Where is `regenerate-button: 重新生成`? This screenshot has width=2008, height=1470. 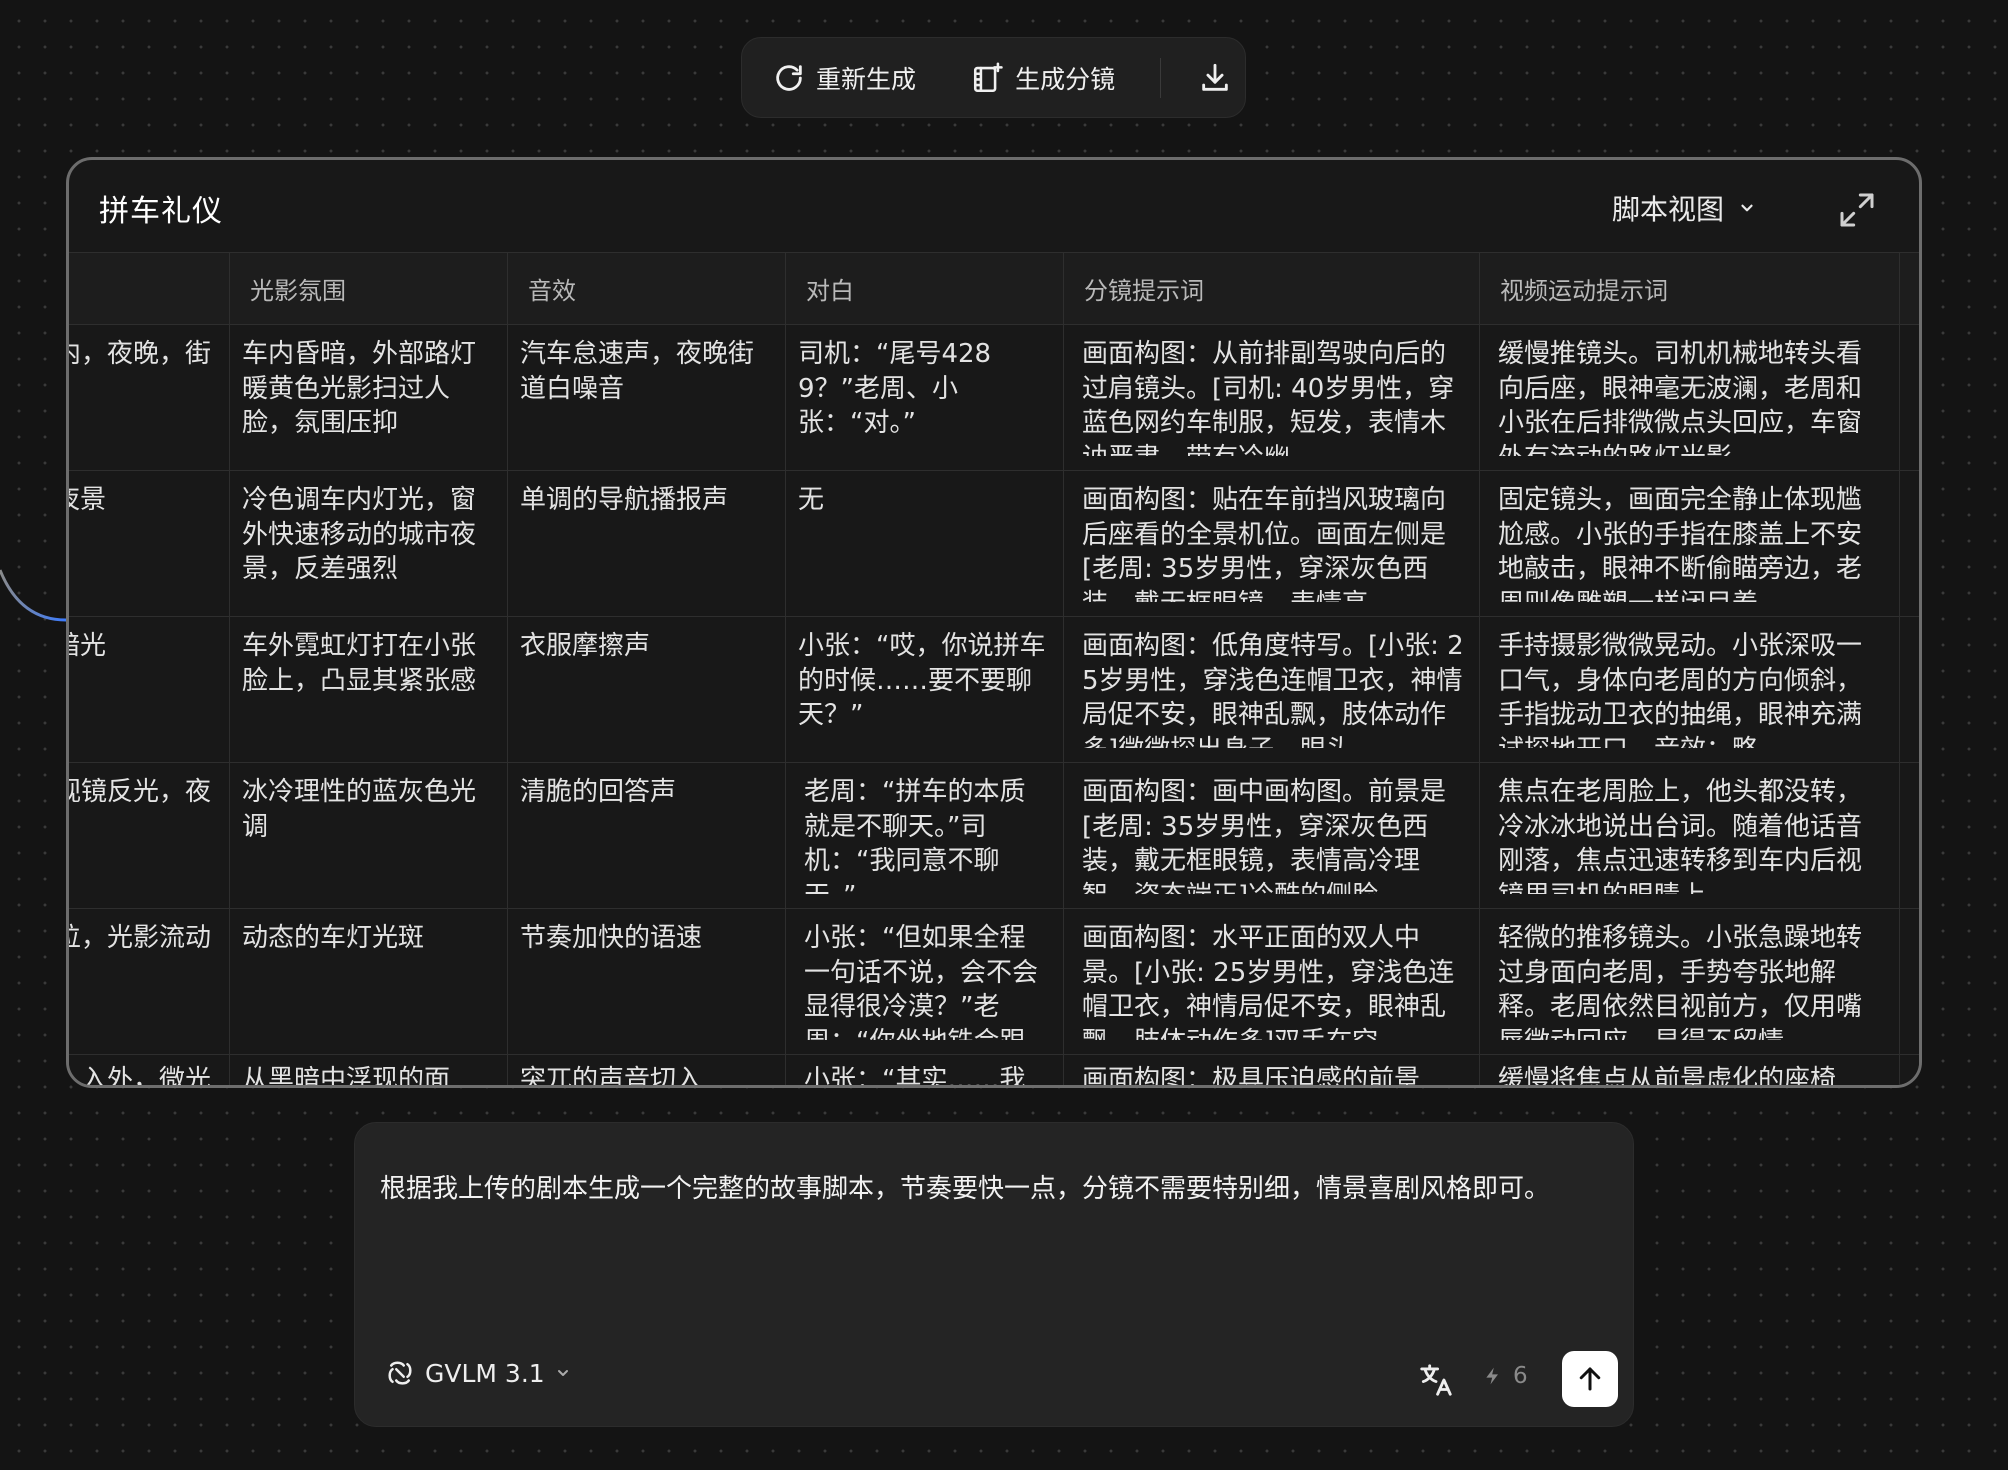 regenerate-button: 重新生成 is located at coordinates (871, 78).